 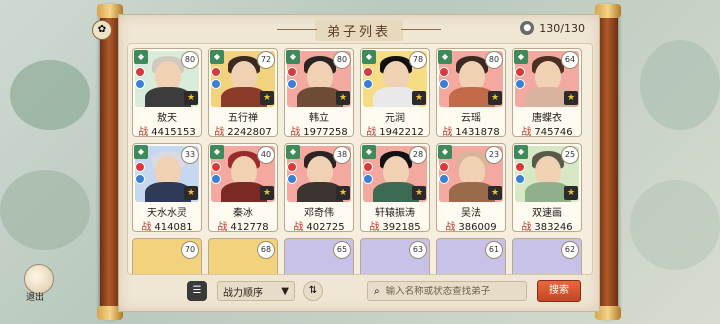 I want to click on search-icon: ⌕, so click(x=377, y=291).